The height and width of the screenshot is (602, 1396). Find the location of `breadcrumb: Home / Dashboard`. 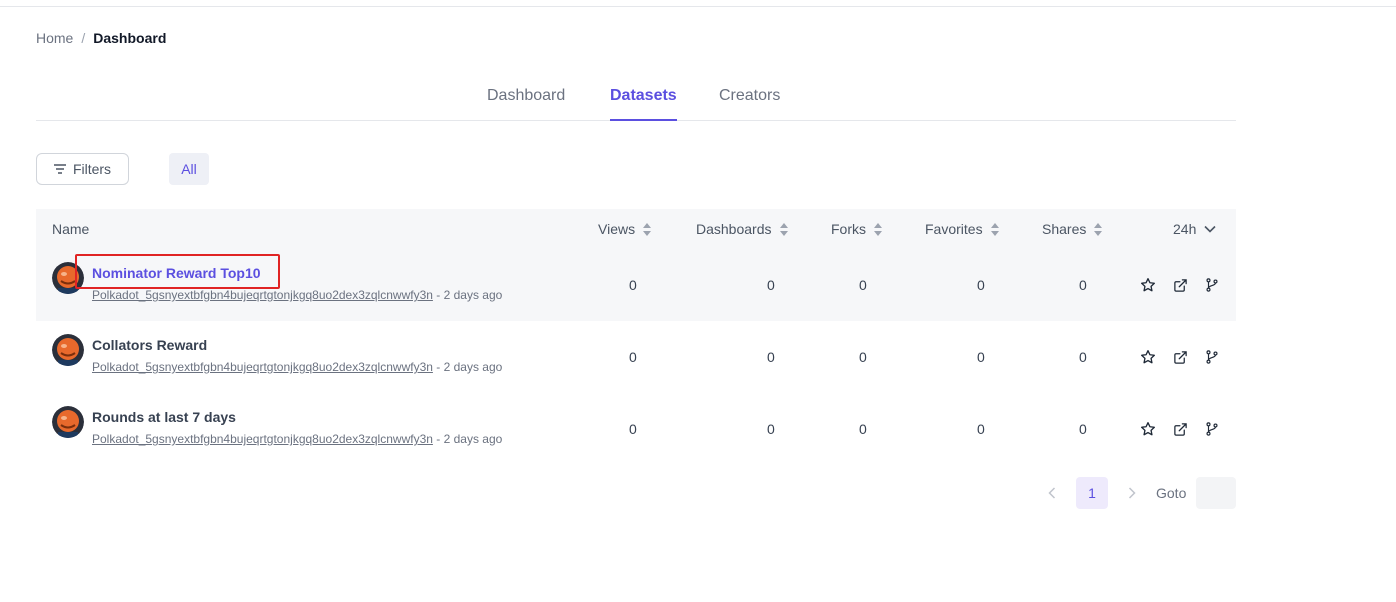

breadcrumb: Home / Dashboard is located at coordinates (101, 38).